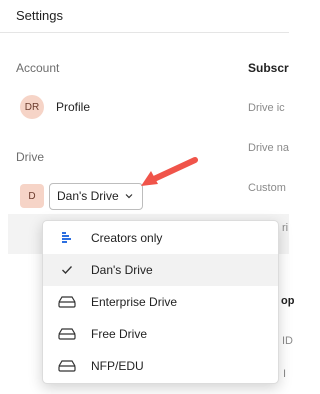  I want to click on avatar: DR, so click(32, 107).